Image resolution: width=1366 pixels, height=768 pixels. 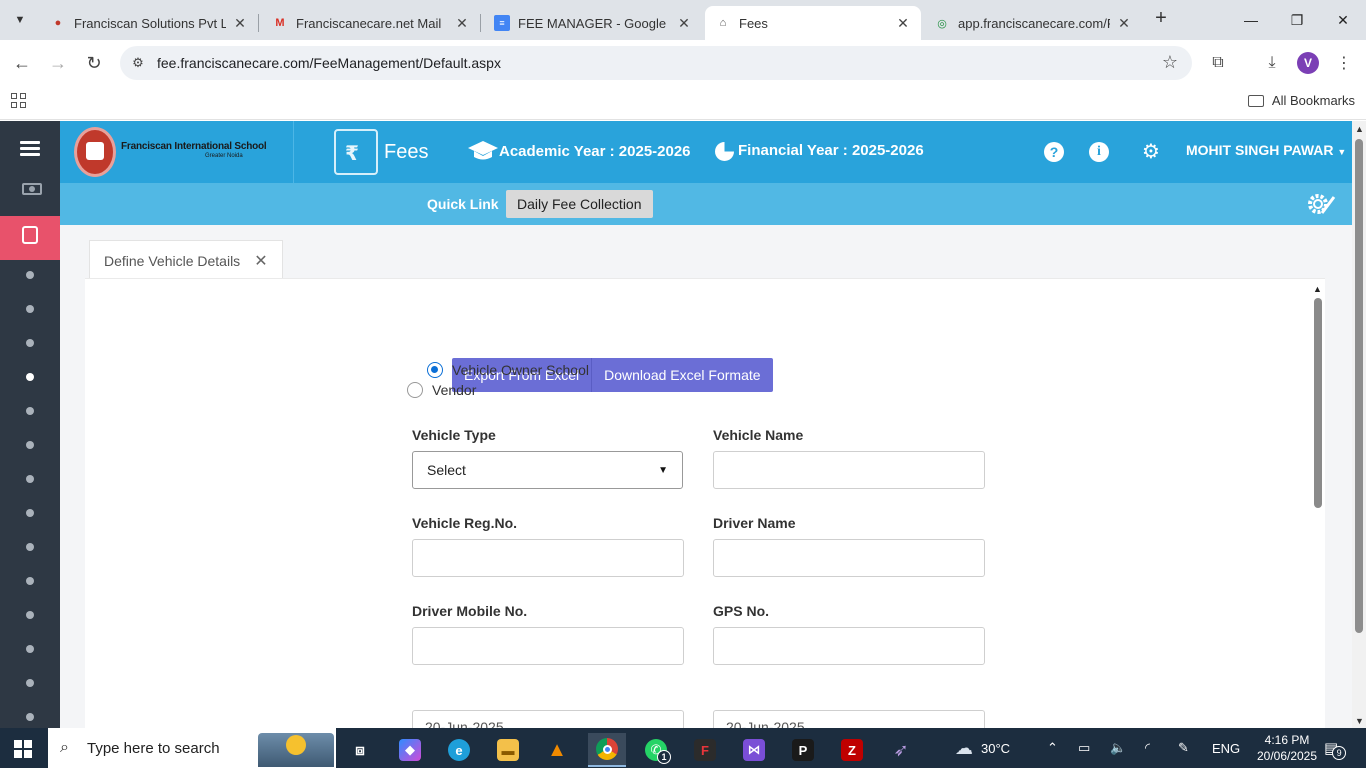 I want to click on whatsapp-icon: ✆ 1, so click(x=656, y=750).